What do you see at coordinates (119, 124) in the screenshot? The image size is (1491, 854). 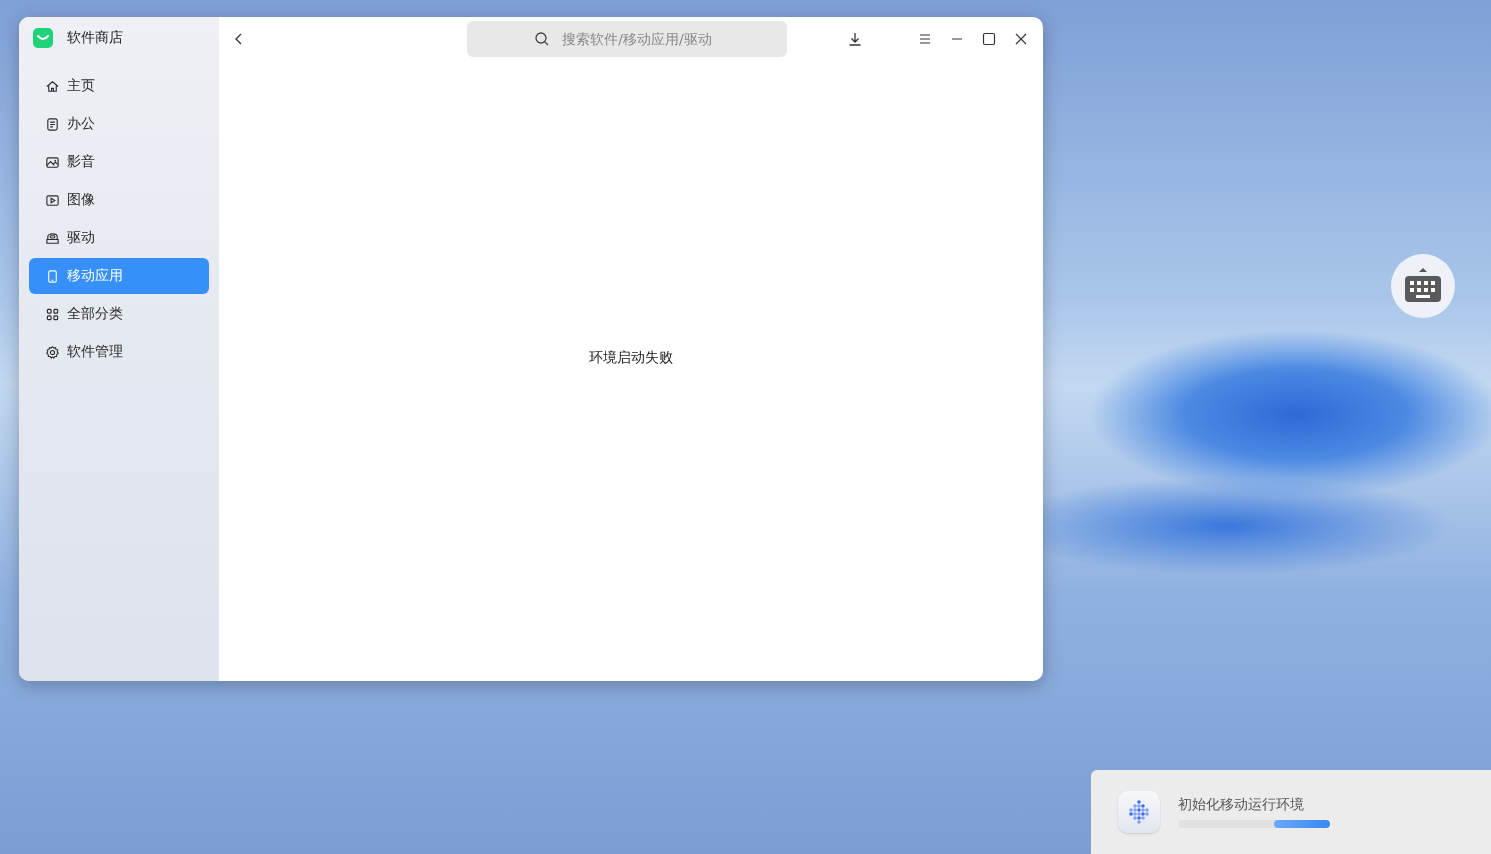 I see `sidebar-item: 办公` at bounding box center [119, 124].